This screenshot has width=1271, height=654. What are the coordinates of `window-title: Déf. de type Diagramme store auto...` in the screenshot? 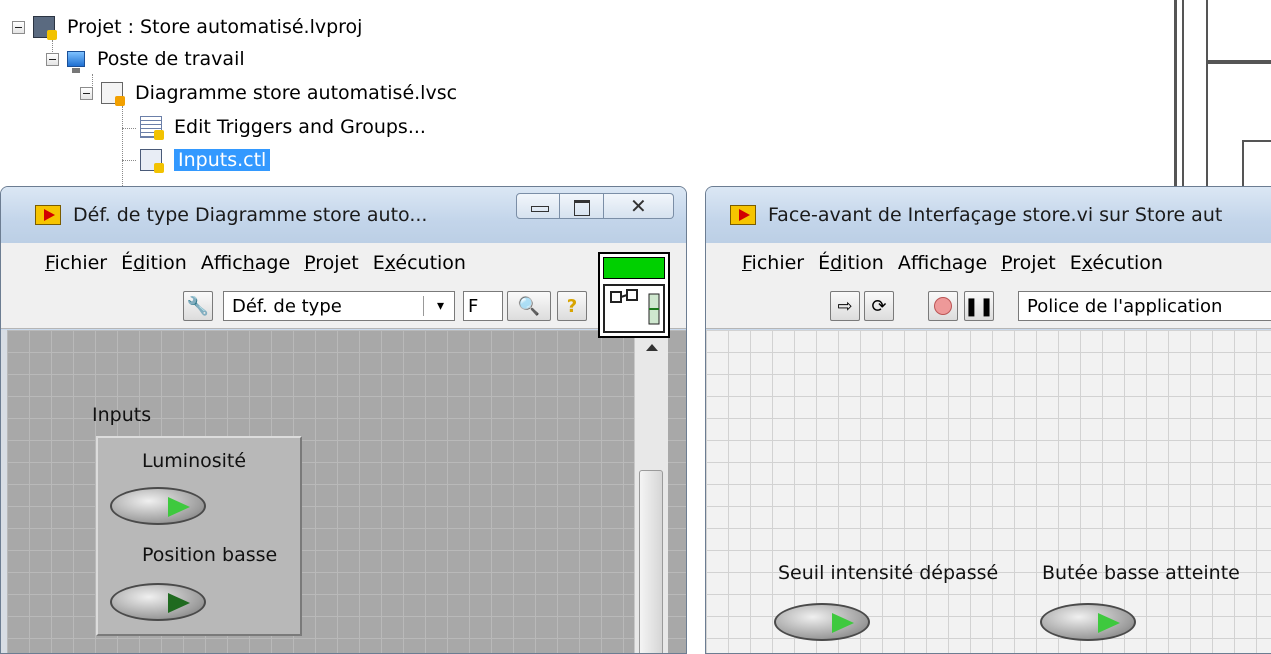 It's located at (250, 215).